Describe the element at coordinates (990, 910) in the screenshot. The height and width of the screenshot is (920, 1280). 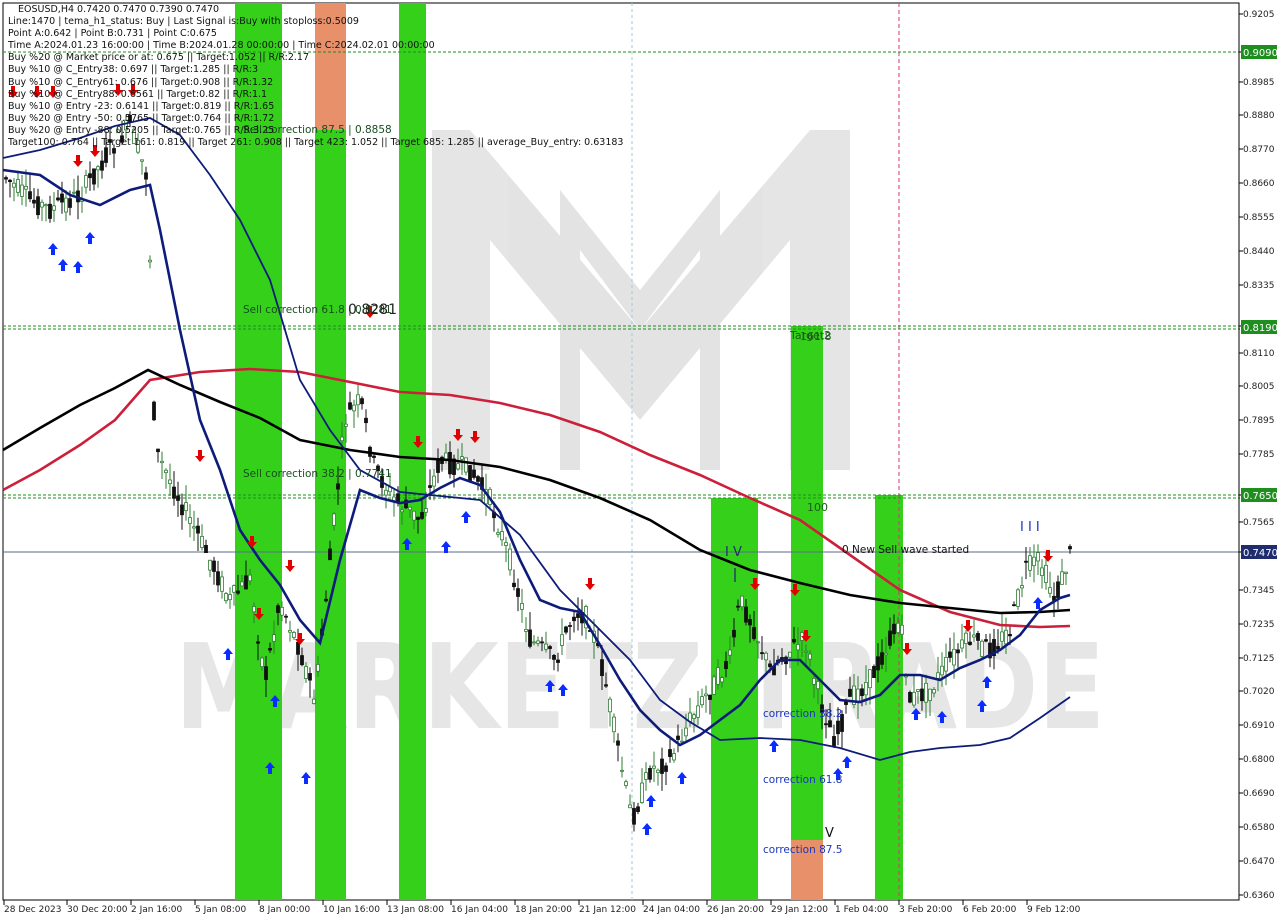
I see `time-tick-label: 6 Feb 20:00` at that location.